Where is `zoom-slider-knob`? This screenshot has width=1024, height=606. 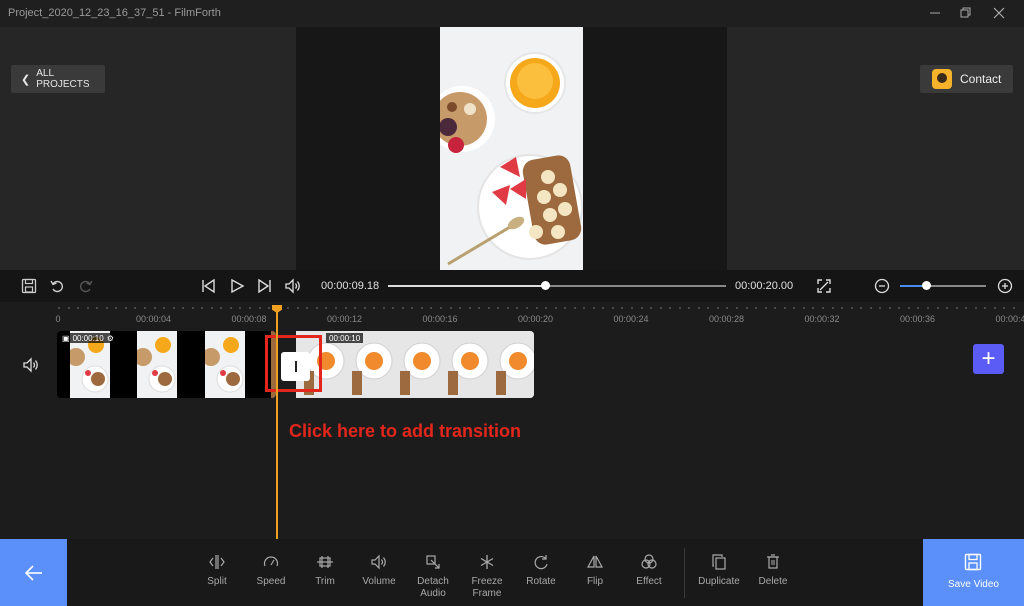 zoom-slider-knob is located at coordinates (926, 285).